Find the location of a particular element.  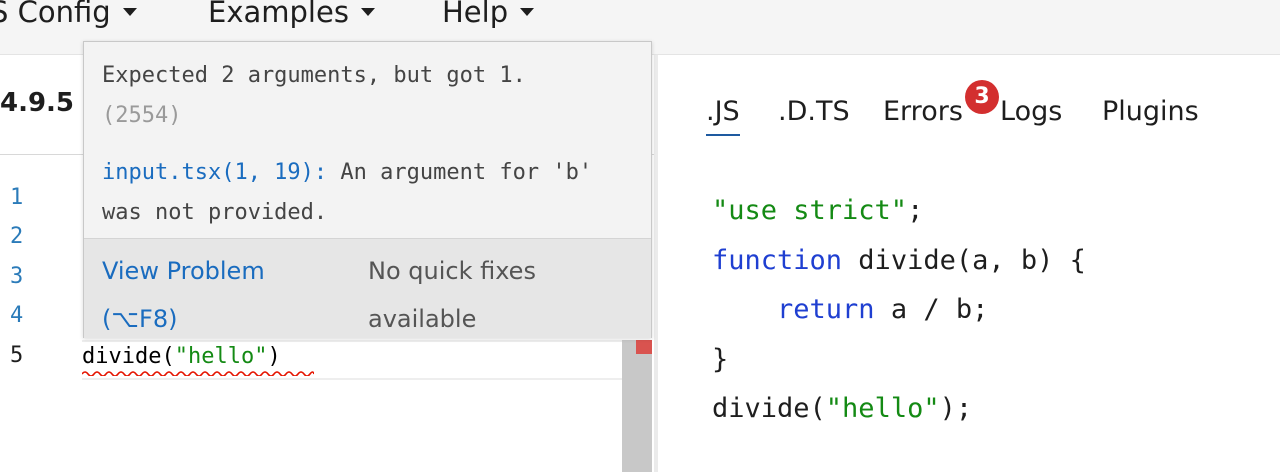

tab-errors: Errors is located at coordinates (923, 112).